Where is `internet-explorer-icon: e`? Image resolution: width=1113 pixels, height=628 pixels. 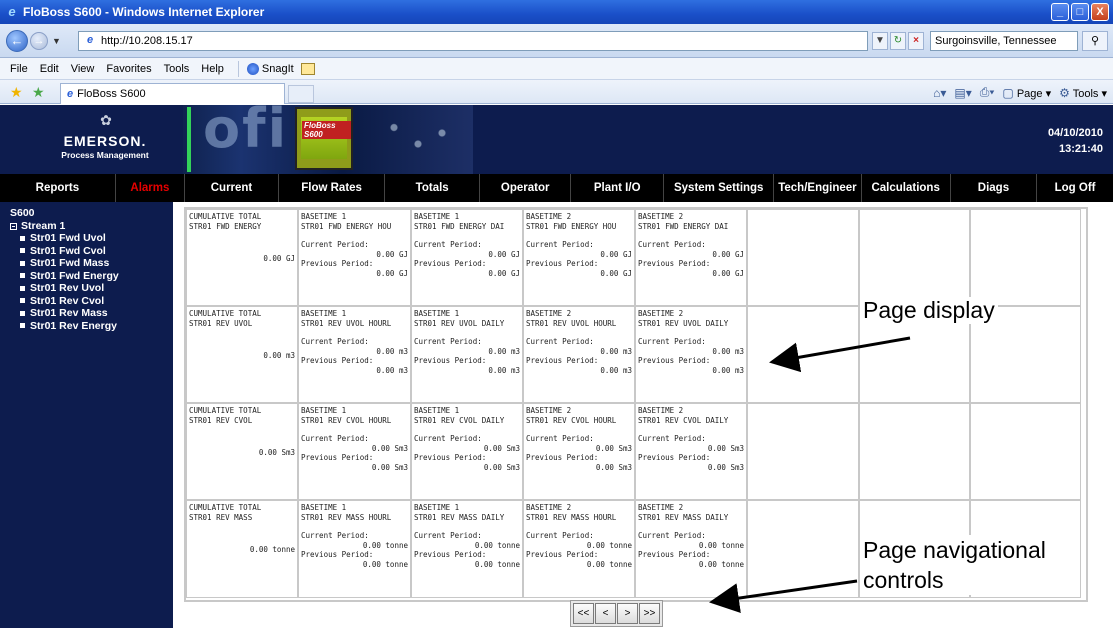
internet-explorer-icon: e is located at coordinates (12, 11).